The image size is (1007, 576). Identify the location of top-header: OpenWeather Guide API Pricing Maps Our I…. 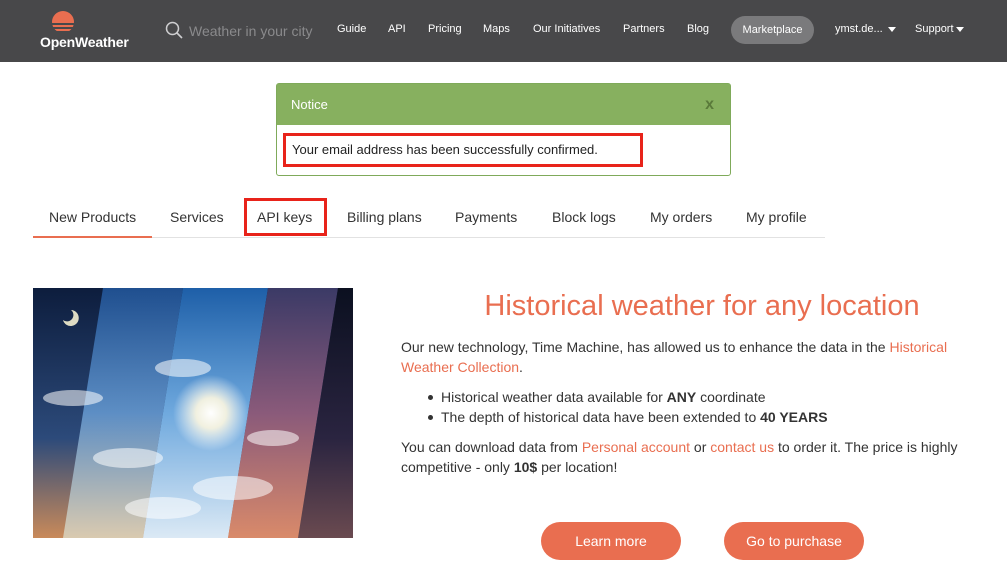
(503, 31).